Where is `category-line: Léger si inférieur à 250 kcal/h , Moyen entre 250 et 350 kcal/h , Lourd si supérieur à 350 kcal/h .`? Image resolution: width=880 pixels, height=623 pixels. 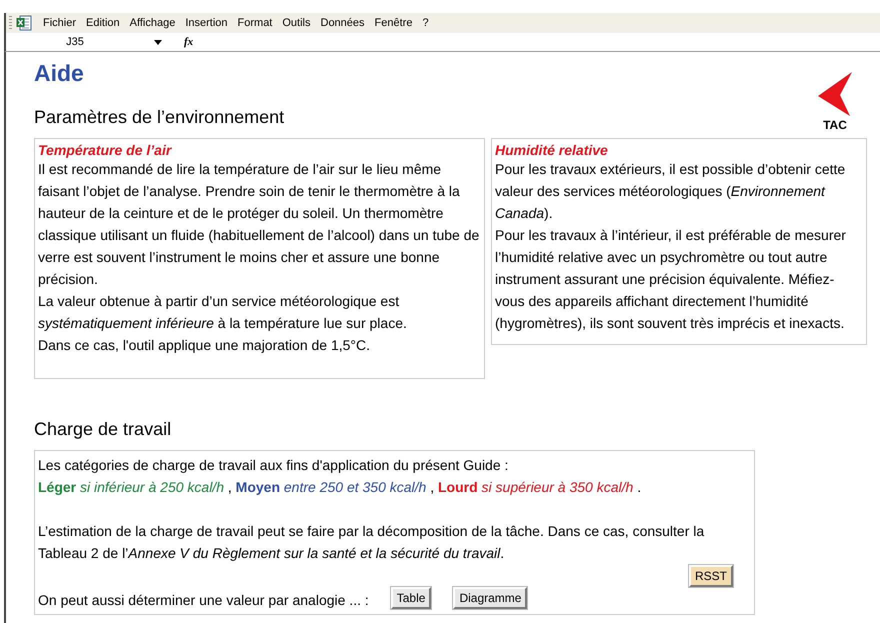
category-line: Léger si inférieur à 250 kcal/h , Moyen entre 250 et 350 kcal/h , Lourd si supérieur à 350 kcal/h . is located at coordinates (340, 487).